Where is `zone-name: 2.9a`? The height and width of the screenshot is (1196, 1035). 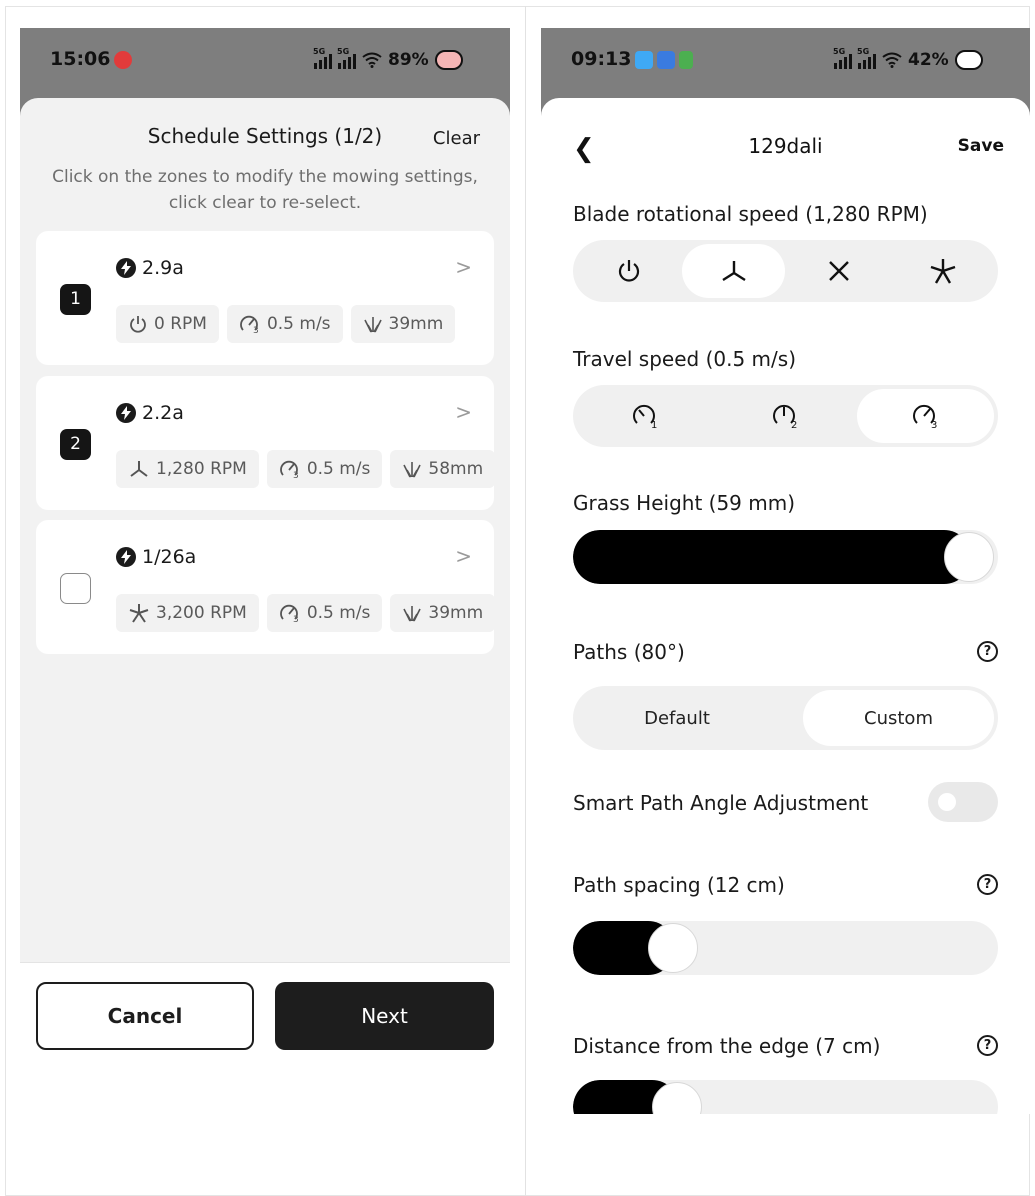
zone-name: 2.9a is located at coordinates (150, 268).